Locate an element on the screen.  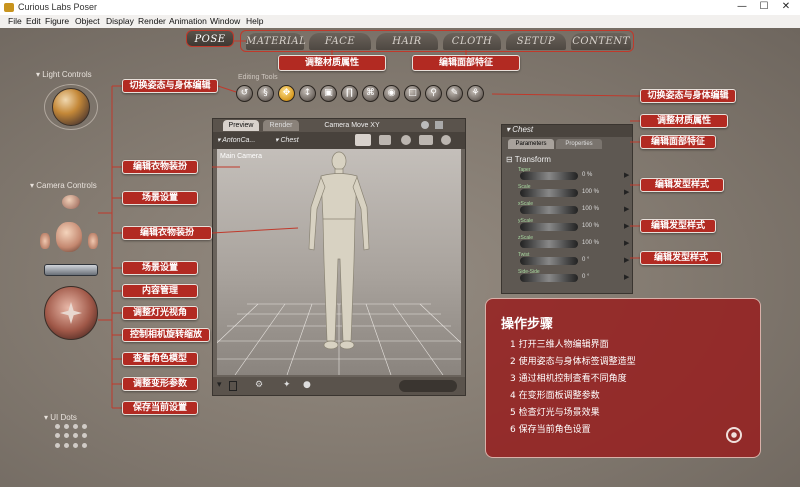
right-hand-camera-icon is located at coordinates (93, 241).